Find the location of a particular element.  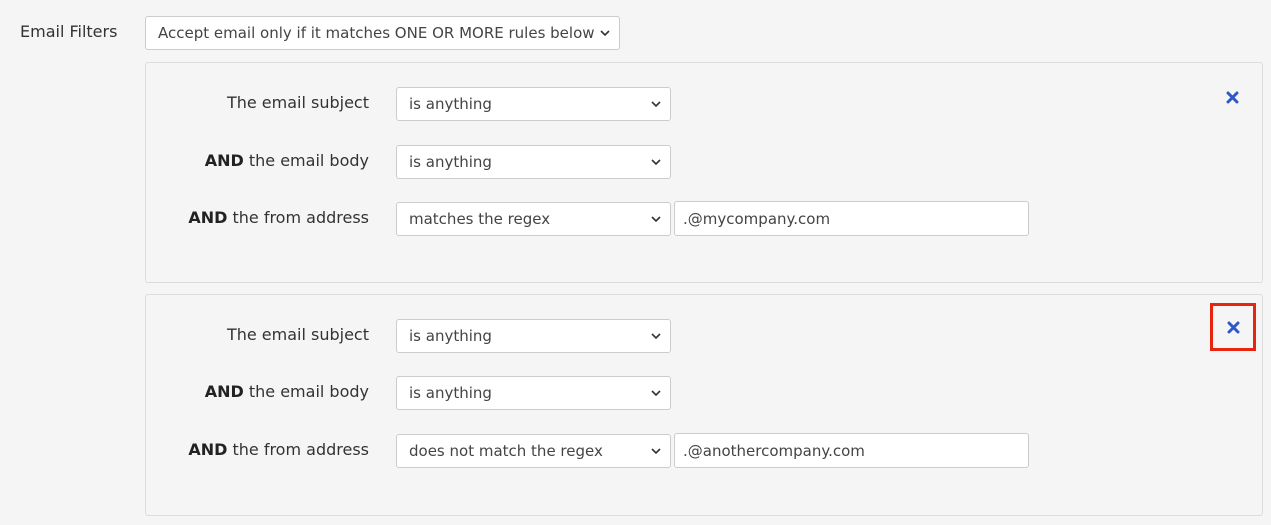

from-address-input: .@mycompany.com is located at coordinates (851, 218).